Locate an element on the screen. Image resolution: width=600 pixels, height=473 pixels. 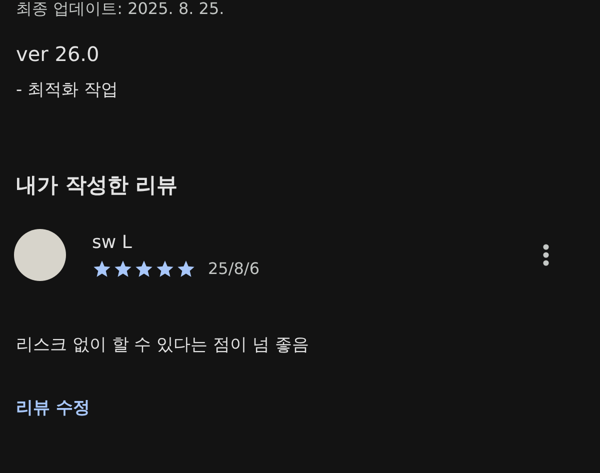
review-text: 리스크 없이 할 수 있다는 점이 넘 좋음 is located at coordinates (163, 345).